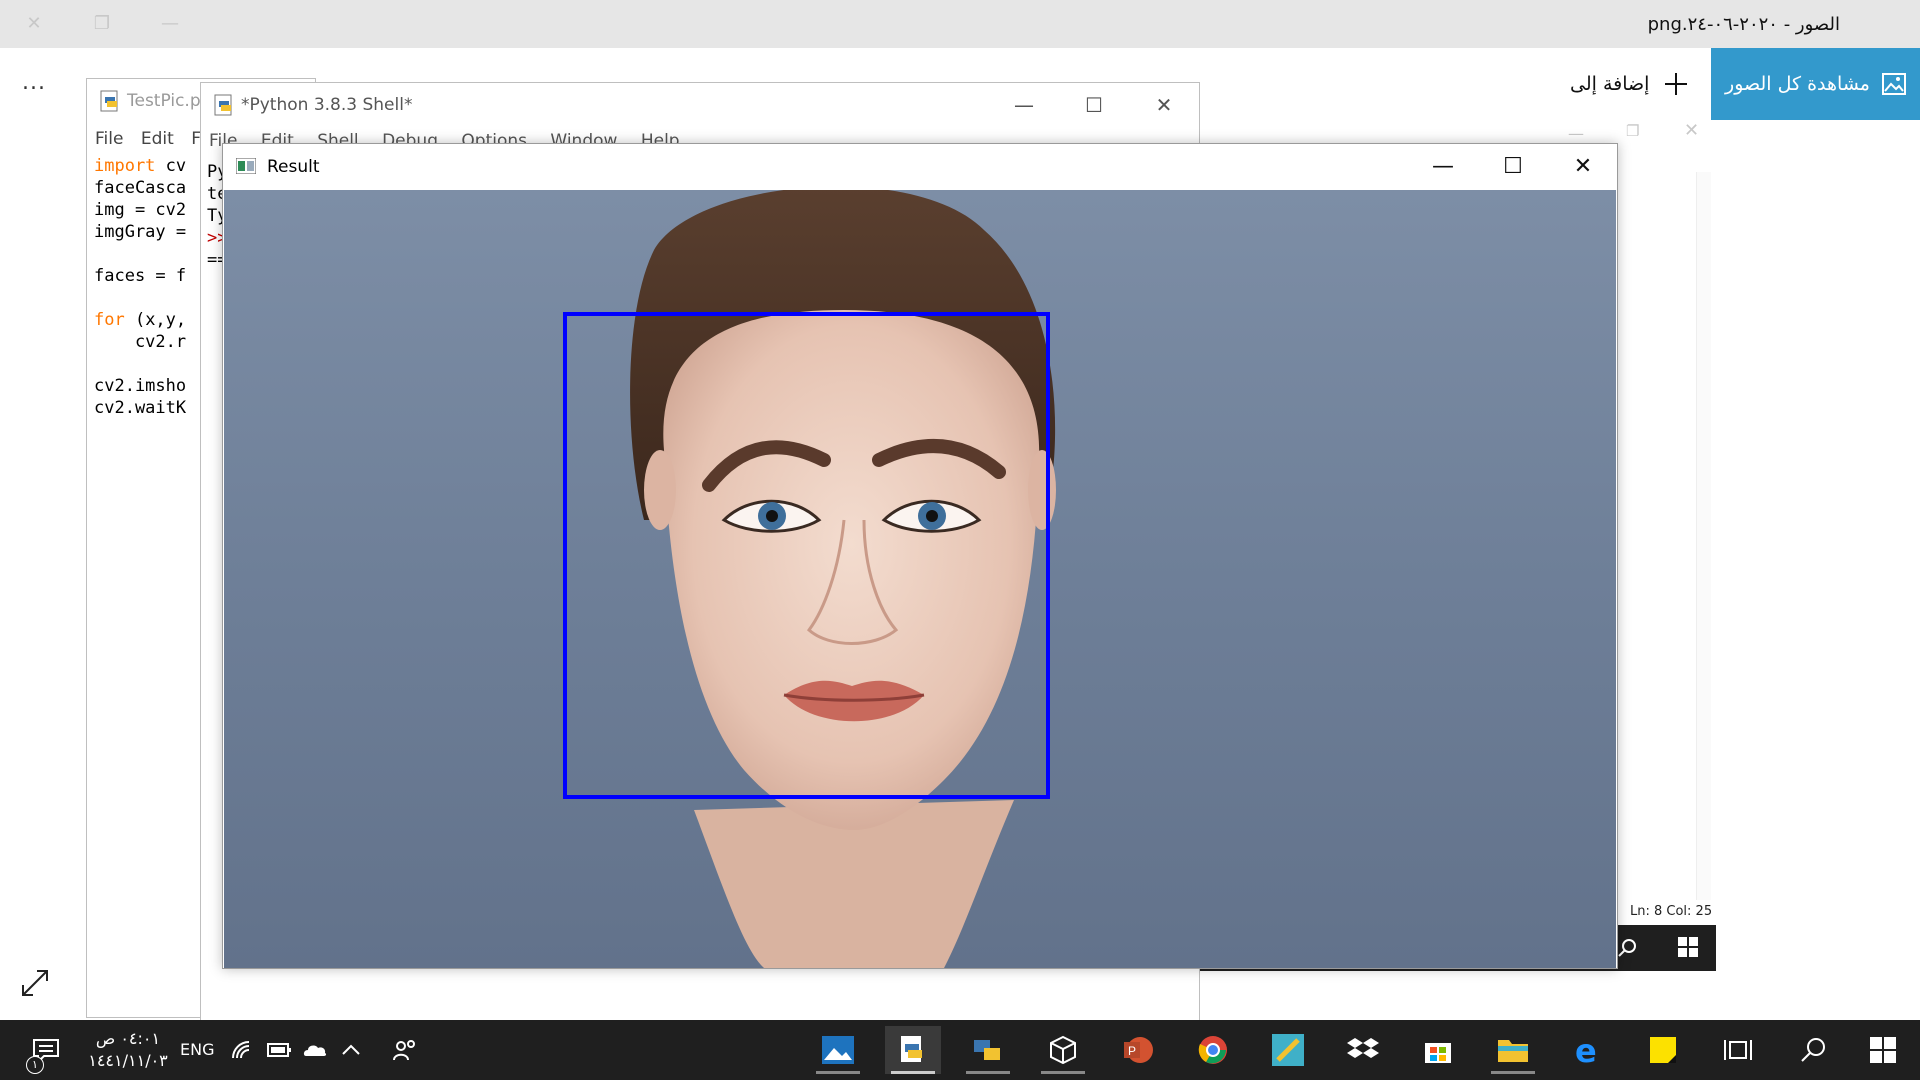 Image resolution: width=1920 pixels, height=1080 pixels. I want to click on photos-app-icon, so click(838, 1050).